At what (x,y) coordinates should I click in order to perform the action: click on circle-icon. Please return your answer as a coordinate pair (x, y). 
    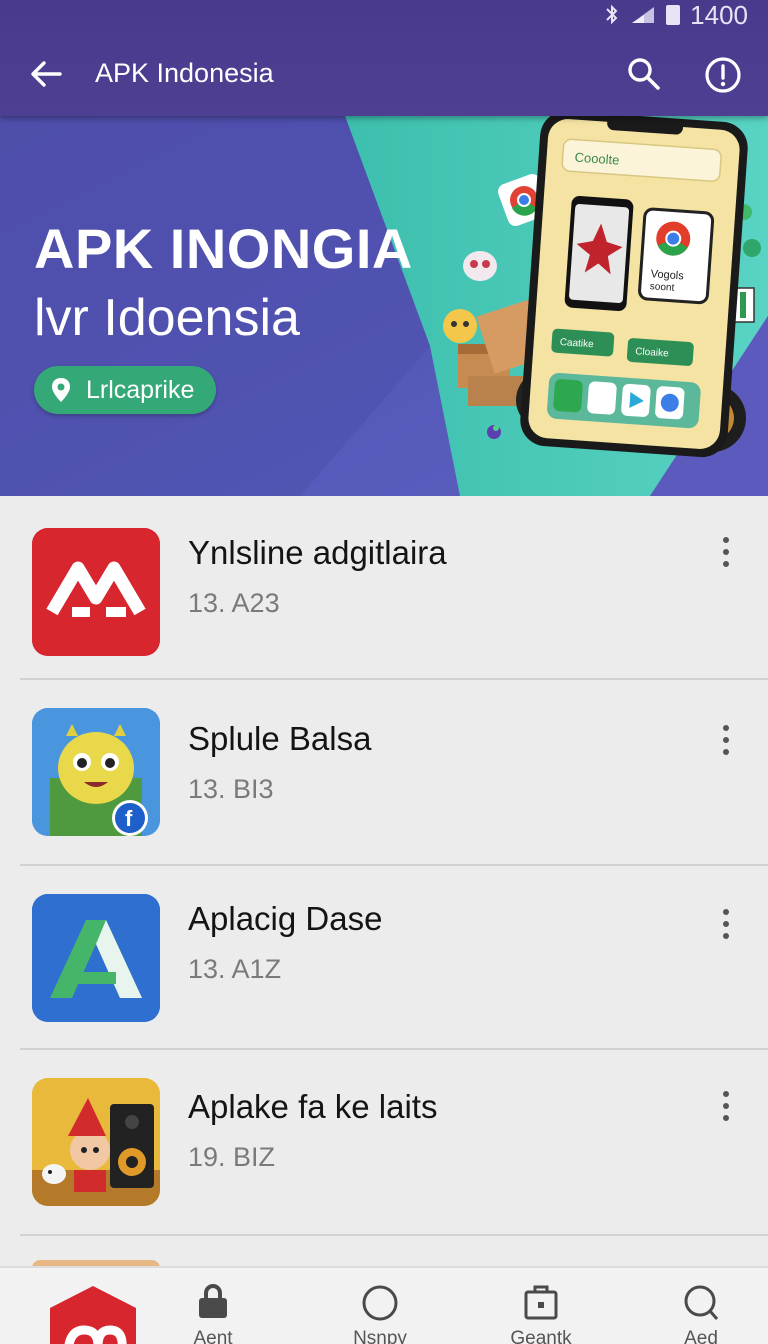
    Looking at the image, I should click on (380, 1303).